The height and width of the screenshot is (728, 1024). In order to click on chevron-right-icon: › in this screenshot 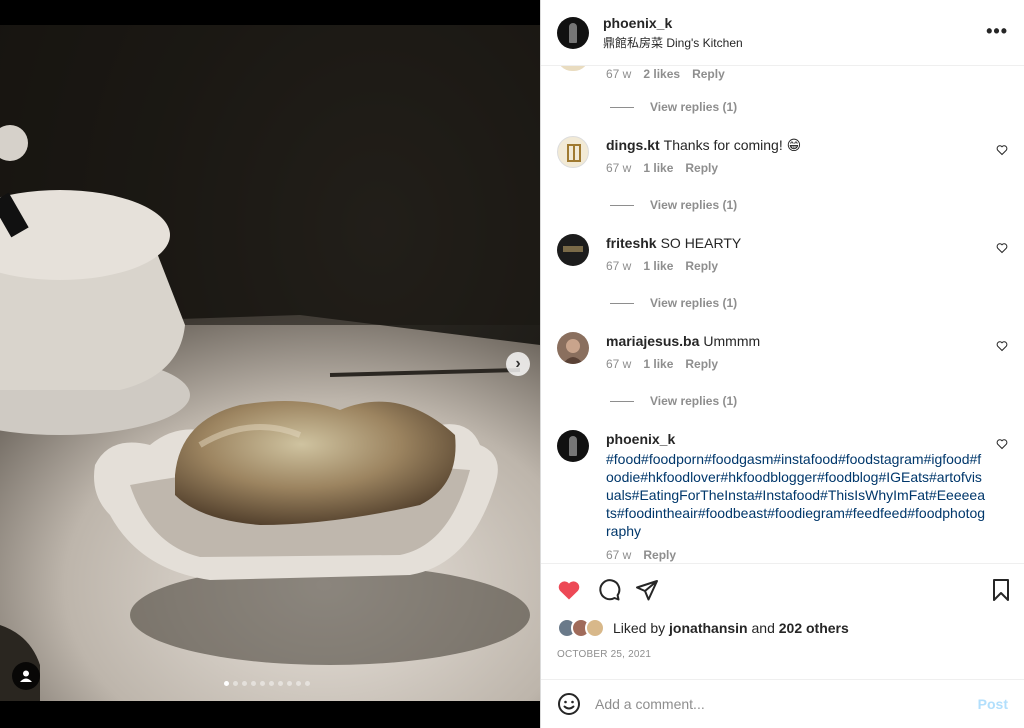, I will do `click(518, 363)`.